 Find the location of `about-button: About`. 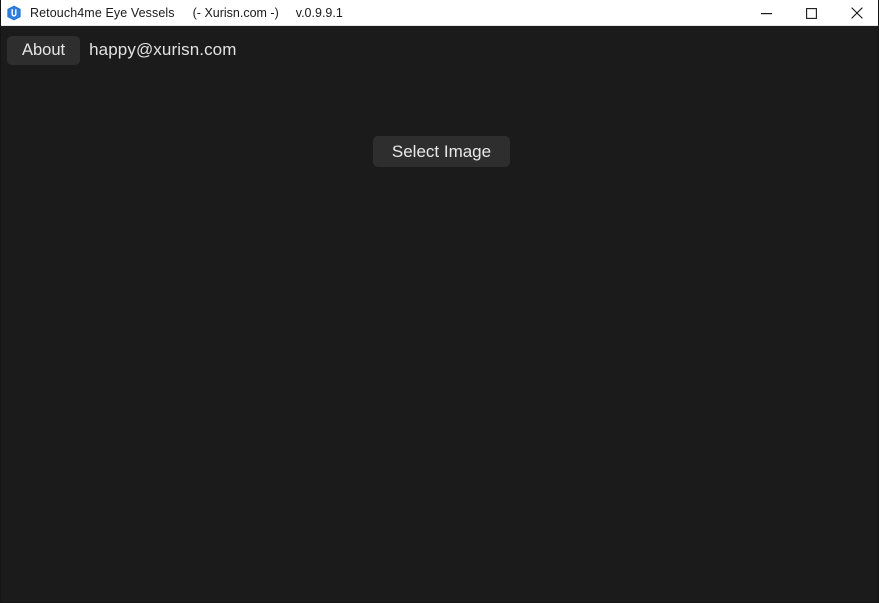

about-button: About is located at coordinates (44, 50).